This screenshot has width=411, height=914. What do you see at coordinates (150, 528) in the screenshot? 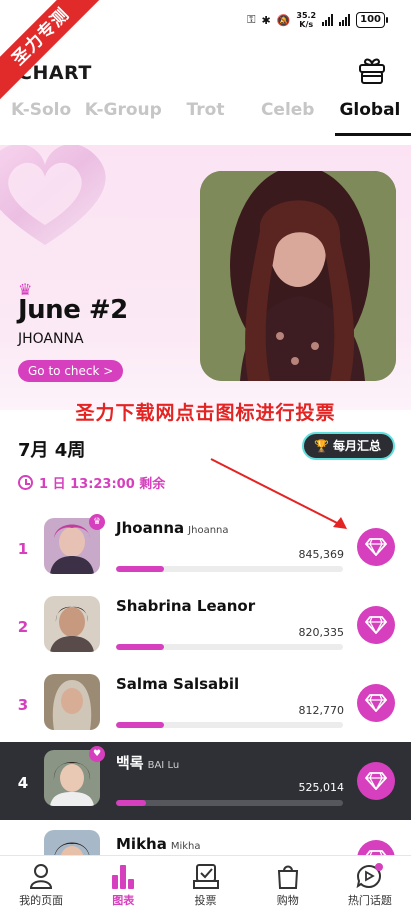
I see `artist-name-text: Jhoanna` at bounding box center [150, 528].